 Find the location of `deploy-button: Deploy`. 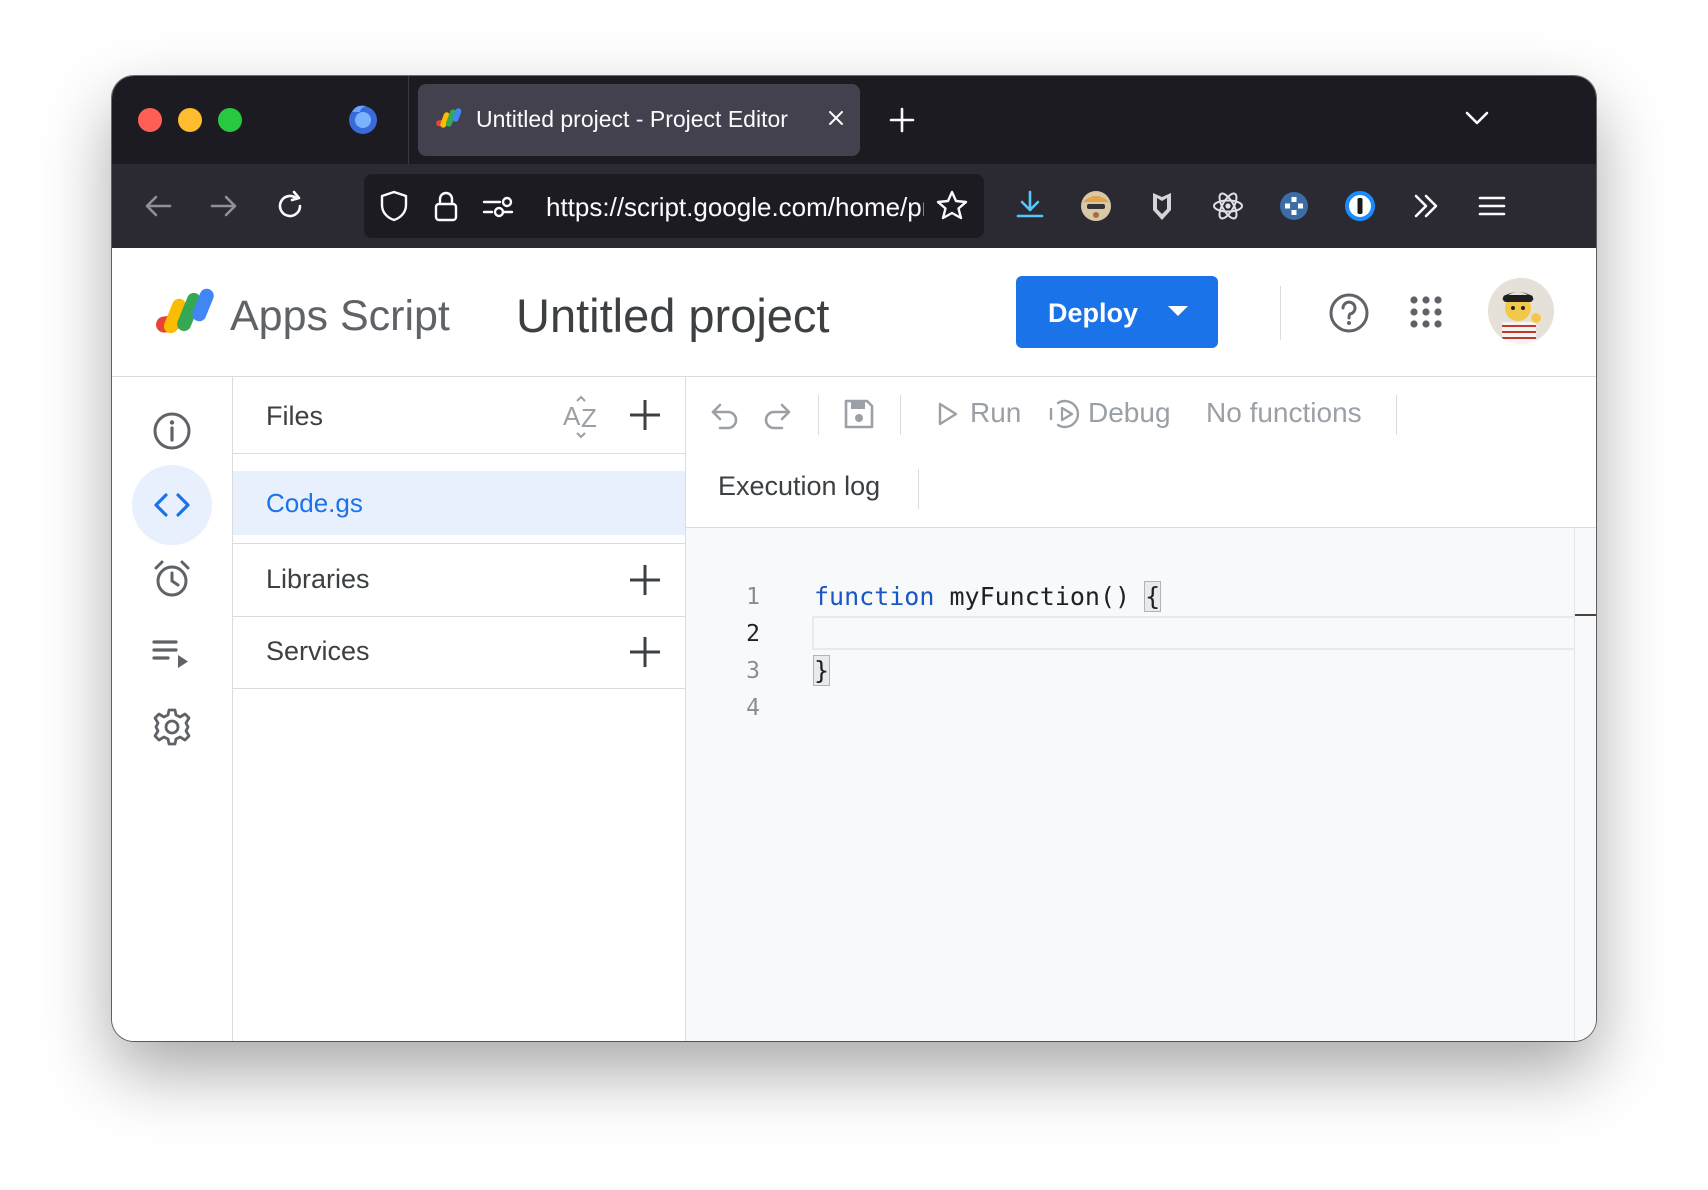

deploy-button: Deploy is located at coordinates (1117, 312).